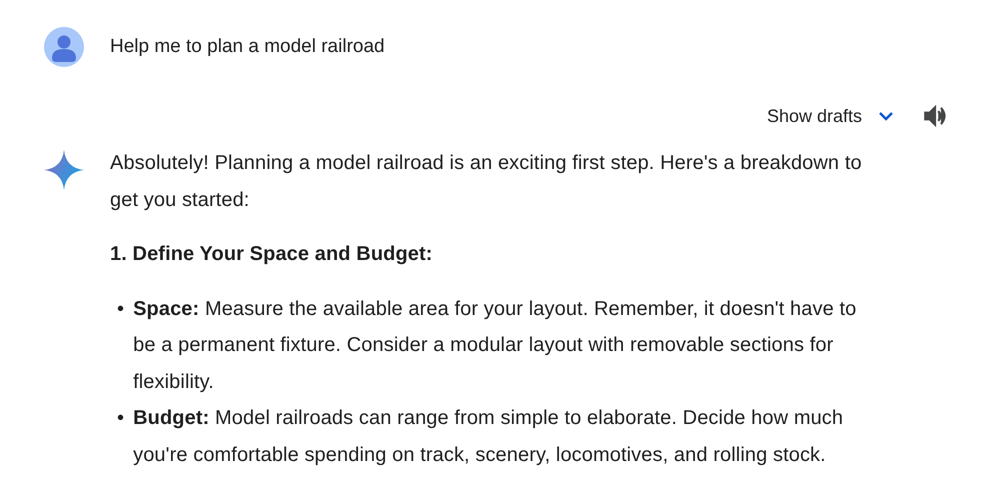 The height and width of the screenshot is (503, 1000). What do you see at coordinates (272, 254) in the screenshot?
I see `section-heading: 1. Define Your Space and Budget:` at bounding box center [272, 254].